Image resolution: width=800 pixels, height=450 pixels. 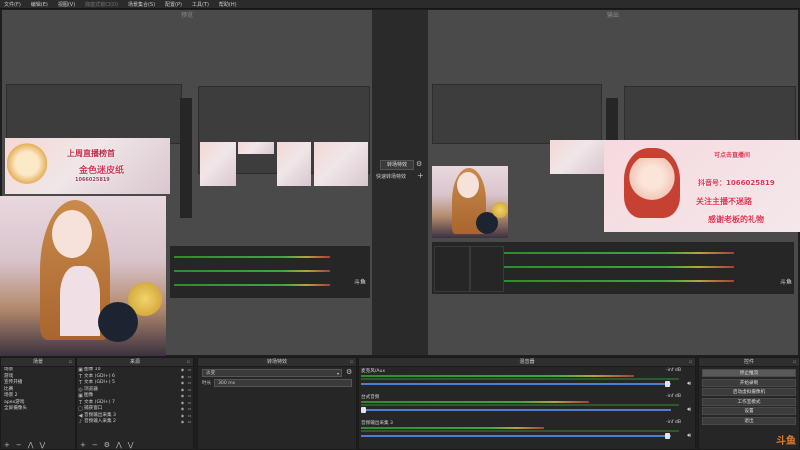 I want to click on program-overlay: 抖音号：1066025819 关注主播不迷路 感谢老板的礼物 可点击直播间, so click(x=702, y=186).